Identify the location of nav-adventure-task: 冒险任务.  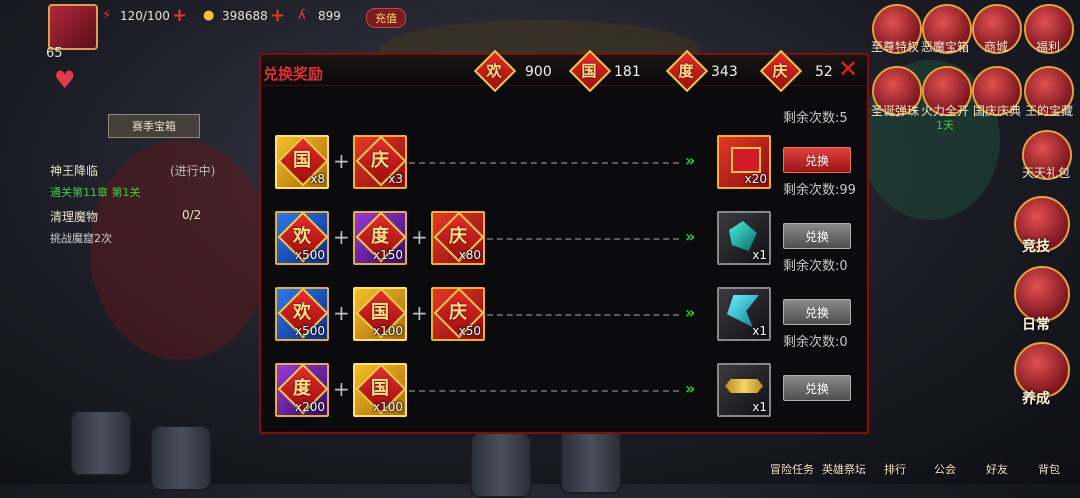
(792, 469).